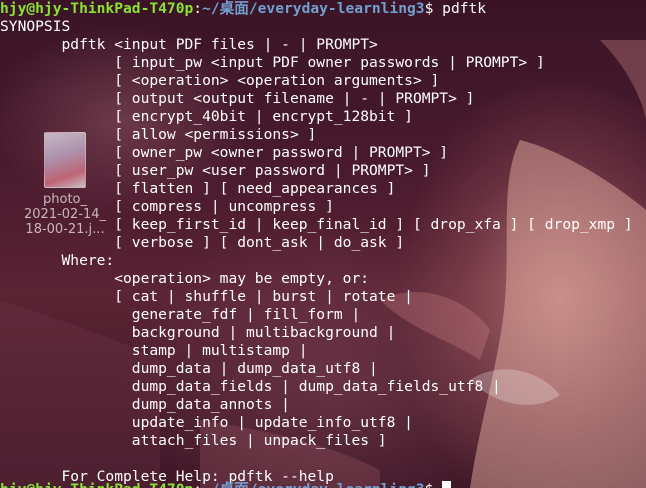  I want to click on output-line: [ owner_pw <owner password | PROMPT> ], so click(224, 152).